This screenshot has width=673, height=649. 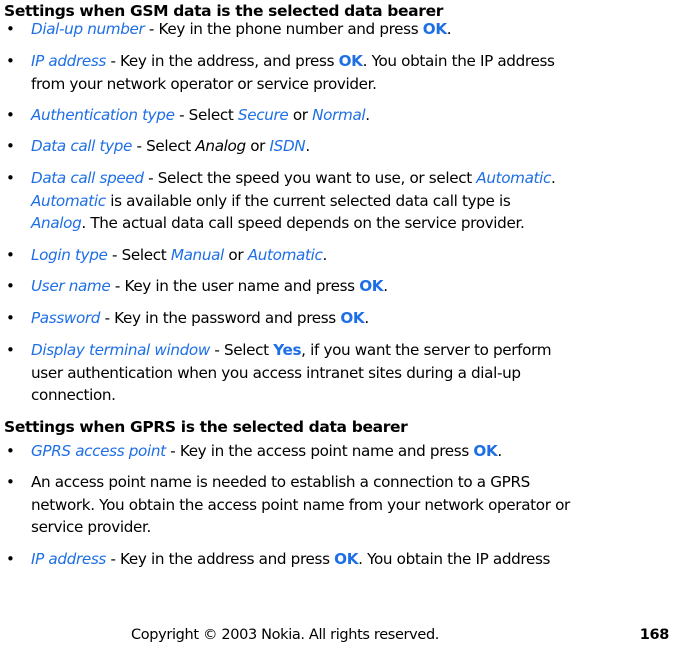 I want to click on option-isdn: ISDN, so click(x=287, y=146).